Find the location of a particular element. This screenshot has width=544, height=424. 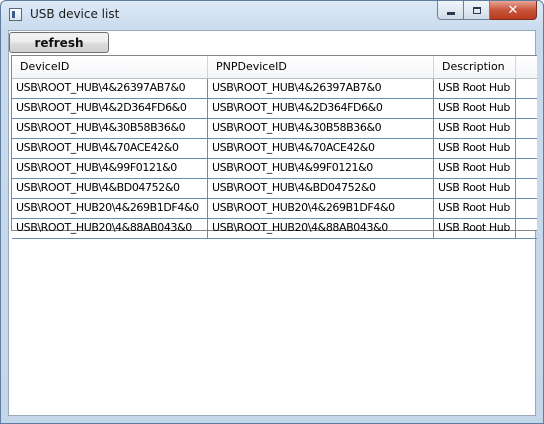

cell-deviceid: USB\ROOT_HUB\4&99F0121&0 is located at coordinates (110, 168).